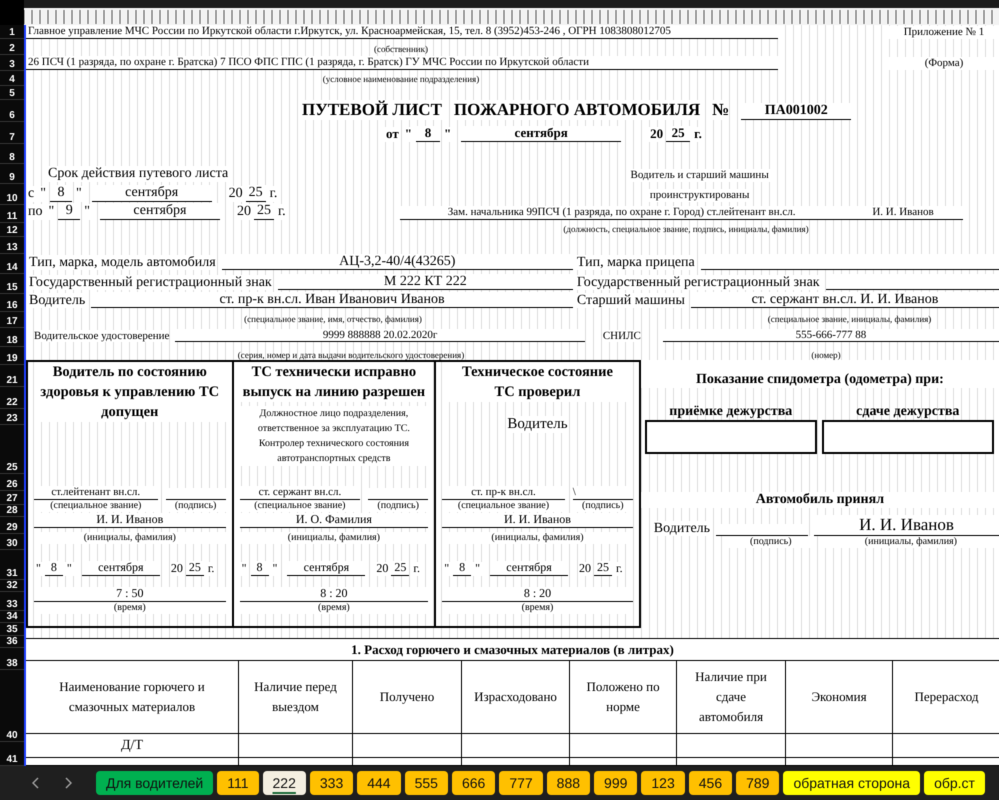 This screenshot has height=800, width=999. What do you see at coordinates (682, 528) in the screenshot?
I see `role-text: Водитель` at bounding box center [682, 528].